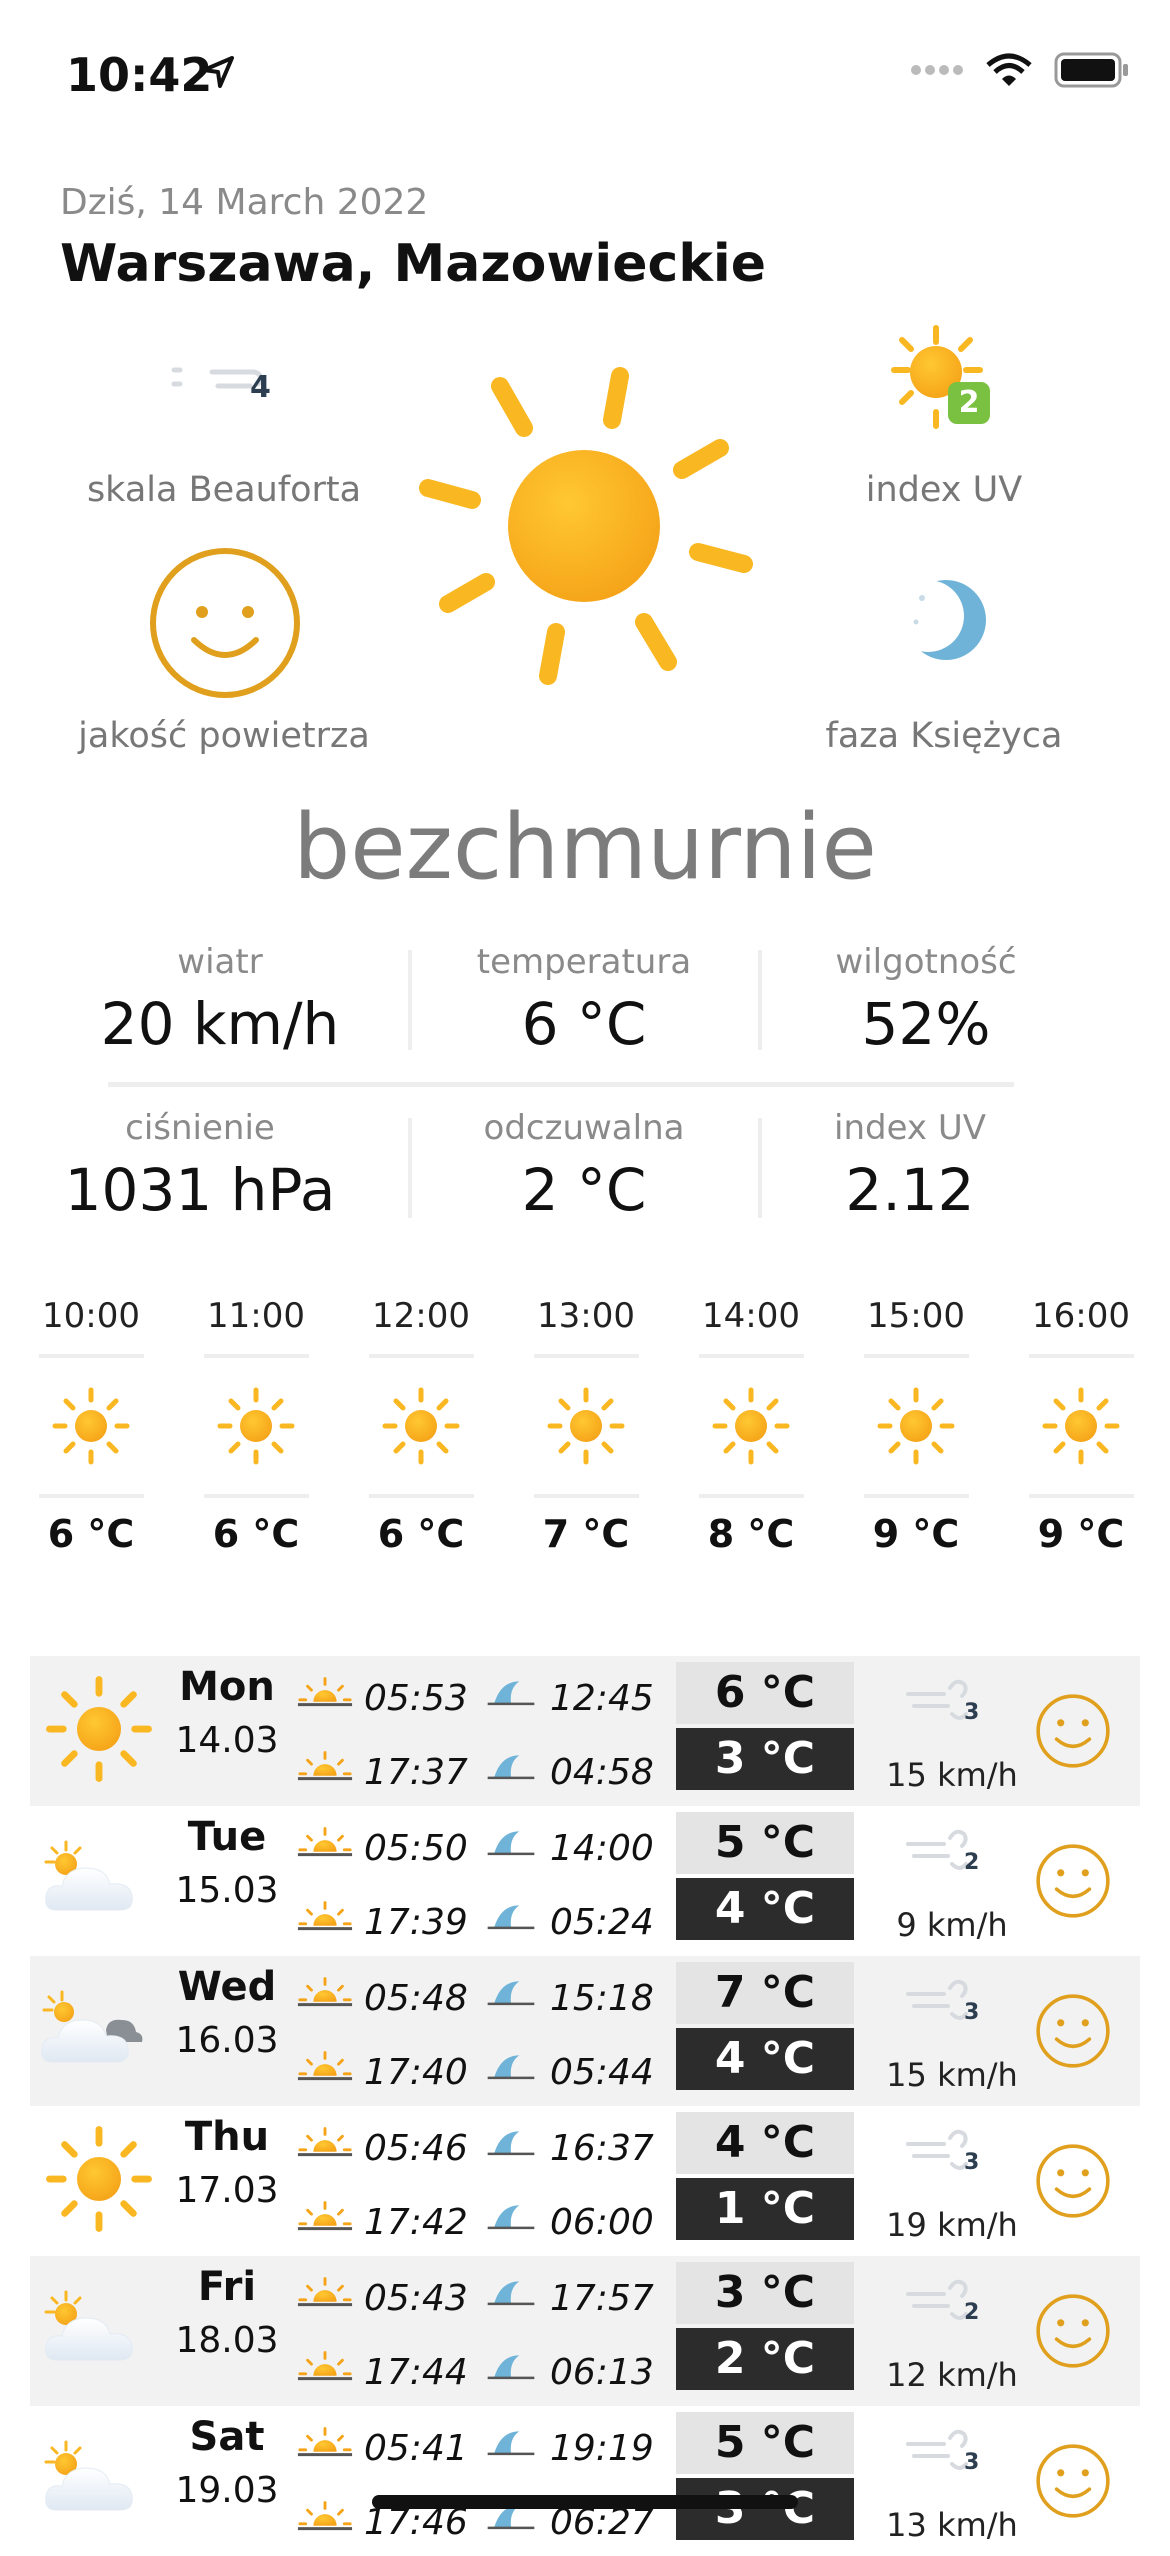 The height and width of the screenshot is (2556, 1170). What do you see at coordinates (227, 2340) in the screenshot?
I see `day-date: 18.03` at bounding box center [227, 2340].